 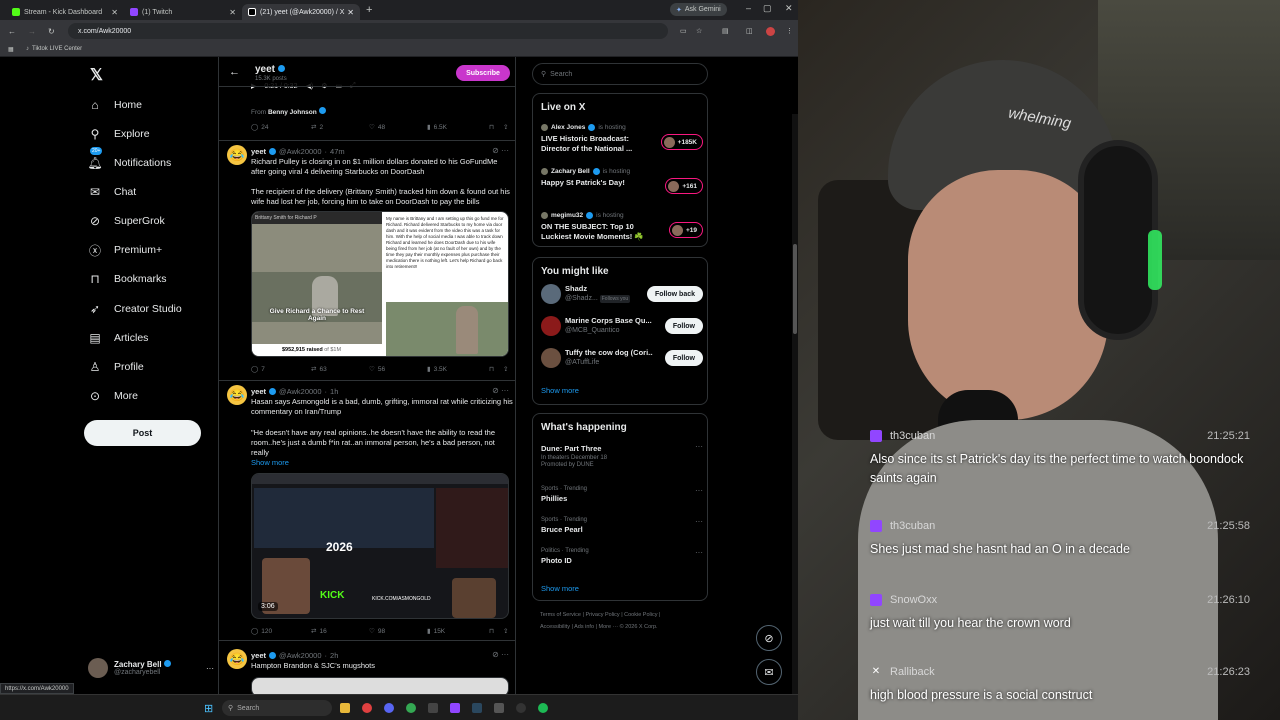 What do you see at coordinates (477, 708) in the screenshot?
I see `steam-icon` at bounding box center [477, 708].